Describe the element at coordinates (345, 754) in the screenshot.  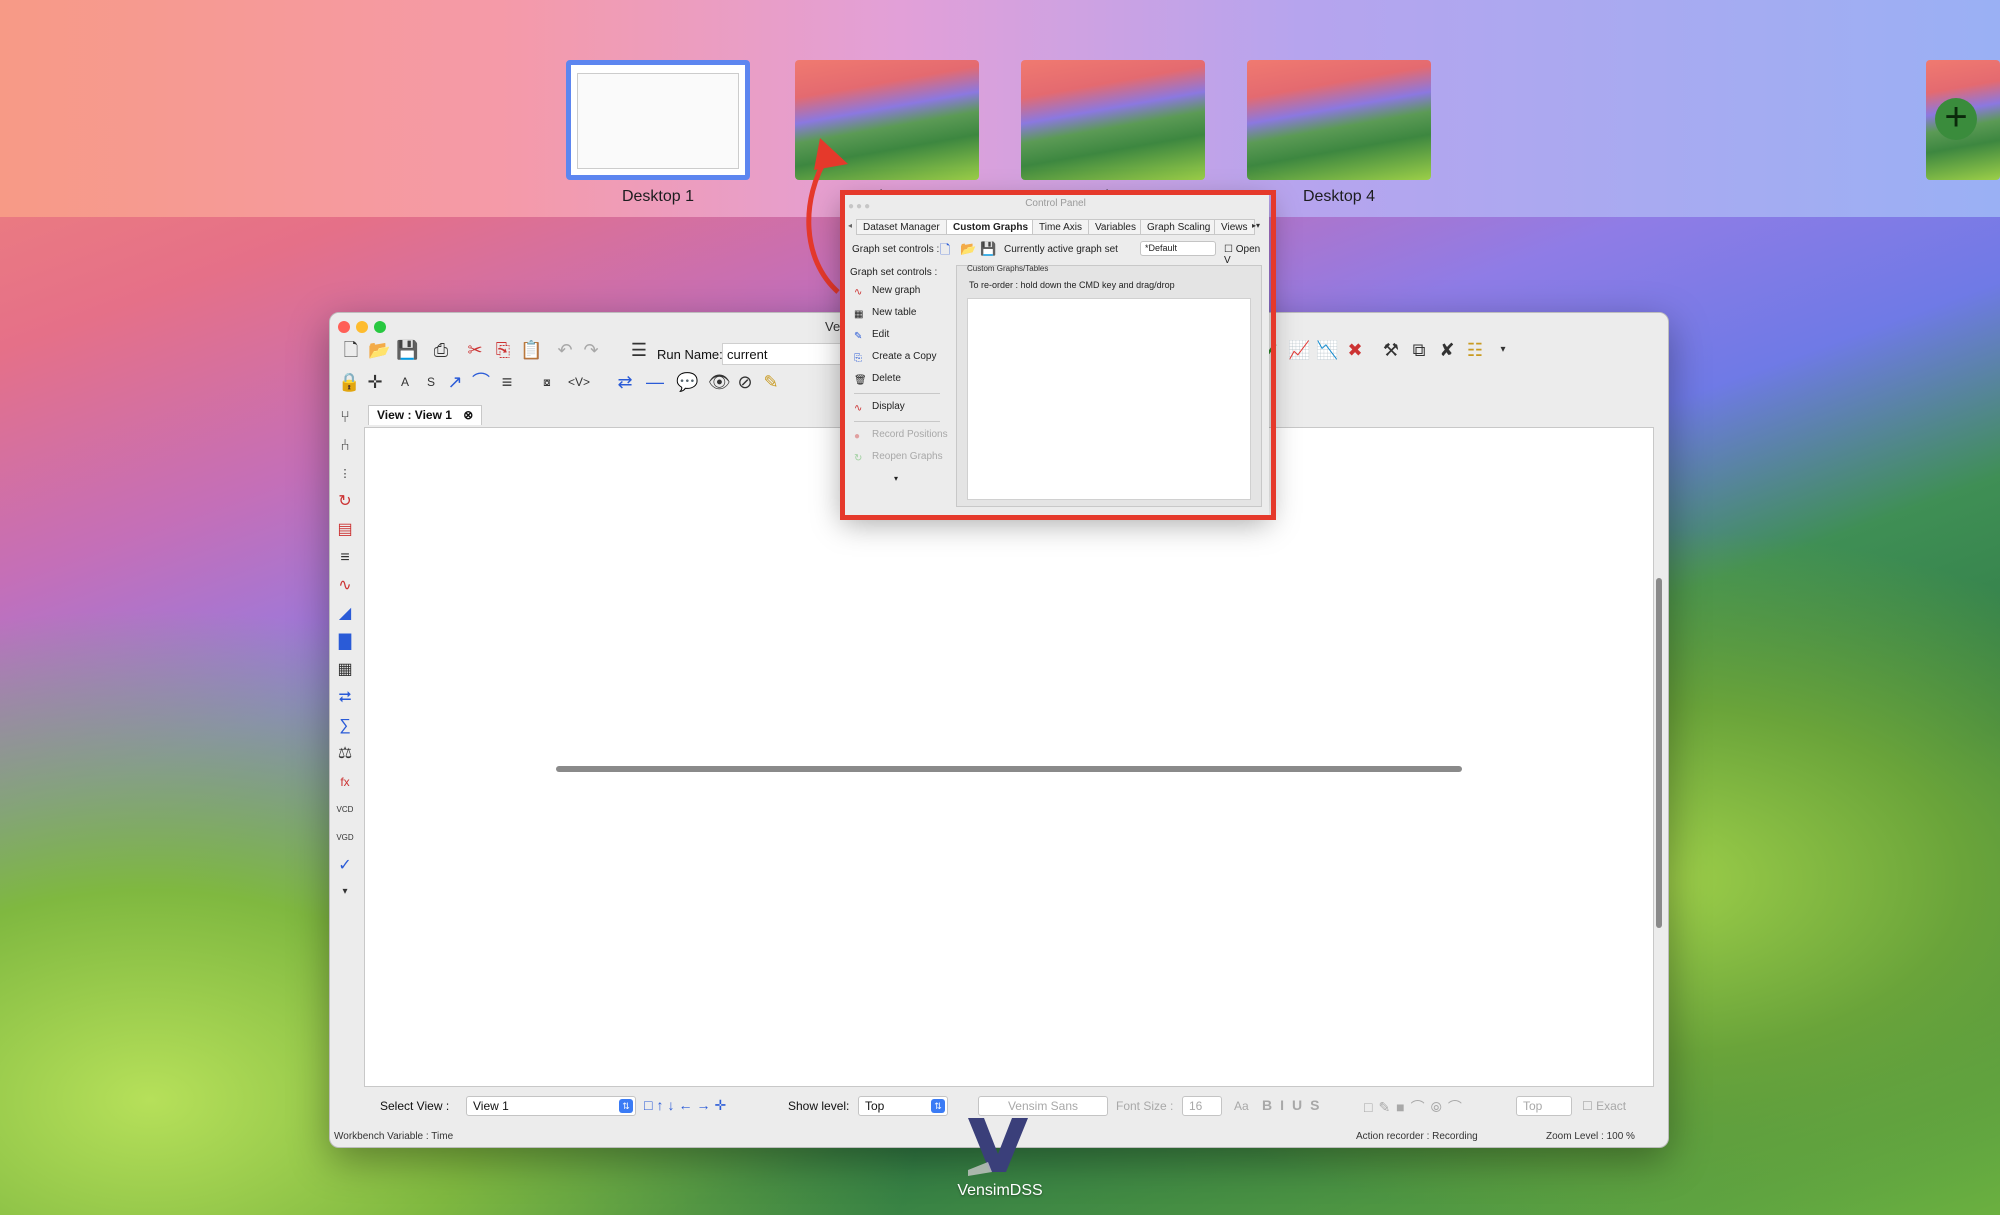
I see `units-check-icon: ⚖` at that location.